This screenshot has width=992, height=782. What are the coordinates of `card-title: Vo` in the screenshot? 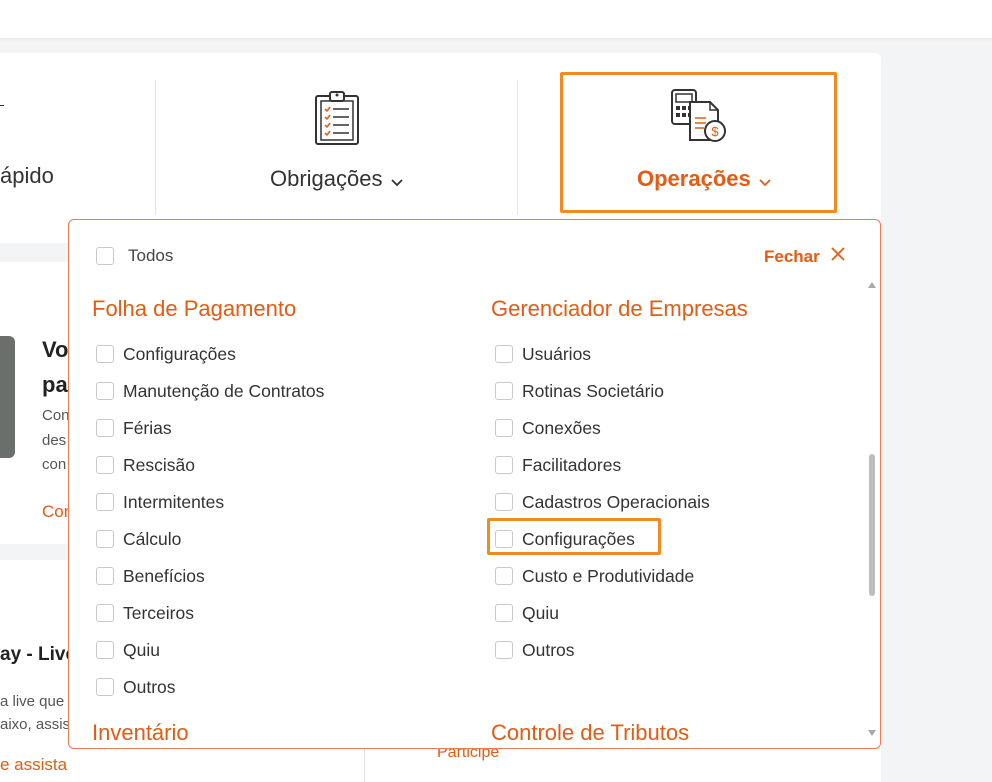 It's located at (55, 349).